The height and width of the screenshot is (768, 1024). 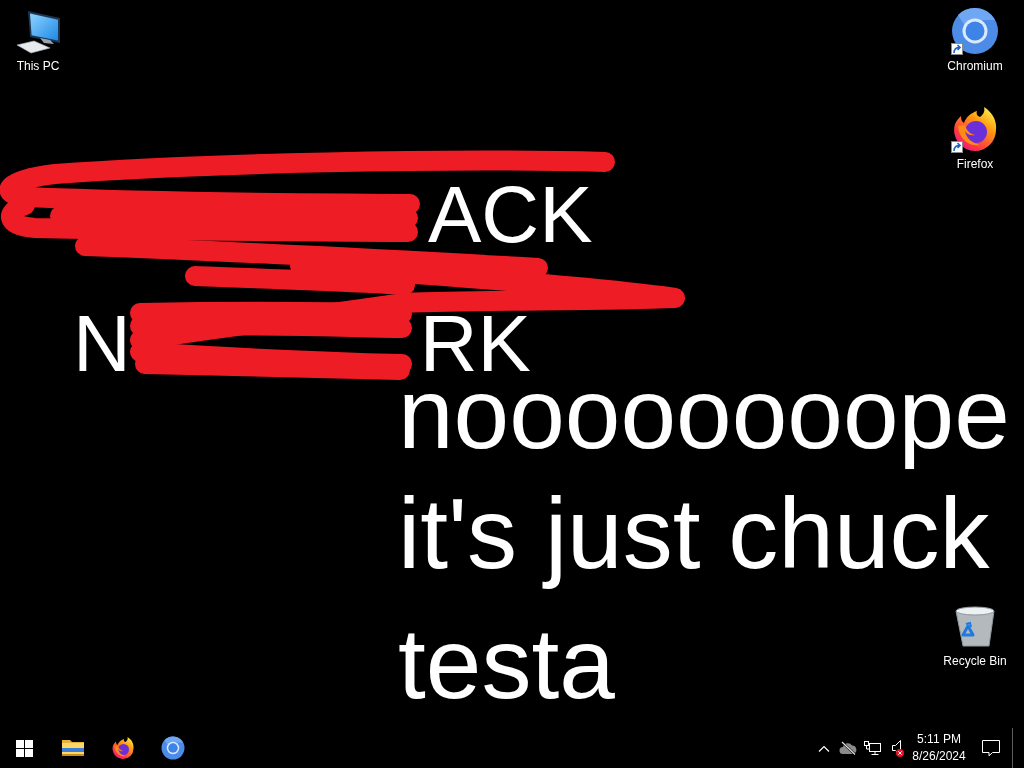 What do you see at coordinates (38, 40) in the screenshot?
I see `desktop-item: This PC` at bounding box center [38, 40].